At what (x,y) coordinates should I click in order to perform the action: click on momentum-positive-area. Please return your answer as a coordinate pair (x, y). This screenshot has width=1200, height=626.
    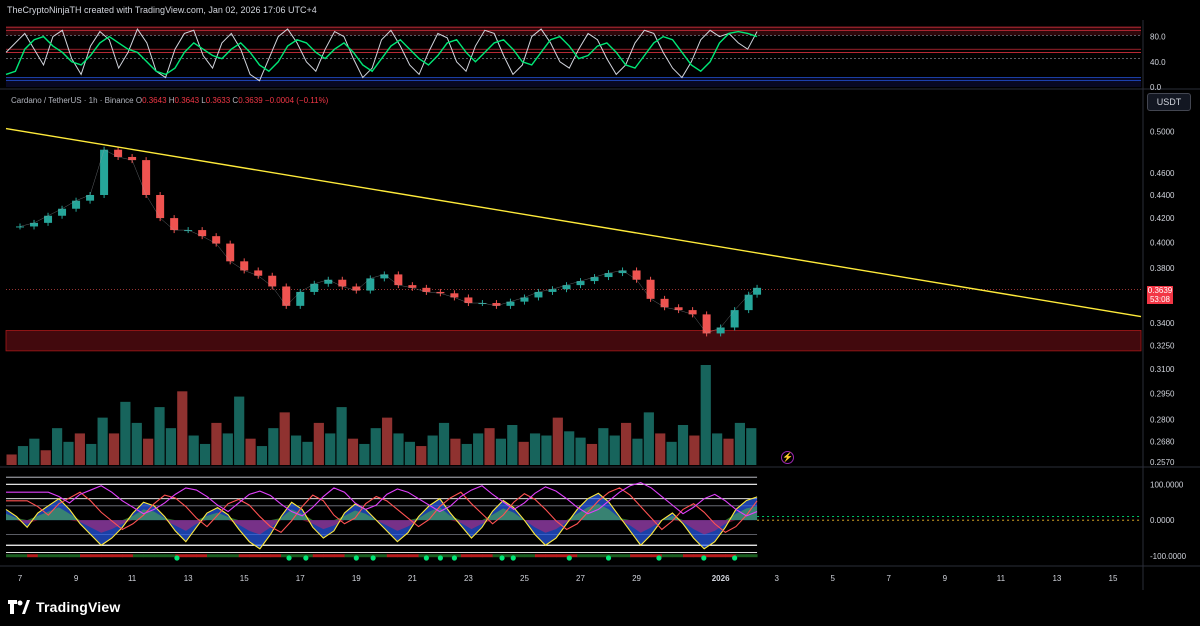
    Looking at the image, I should click on (382, 512).